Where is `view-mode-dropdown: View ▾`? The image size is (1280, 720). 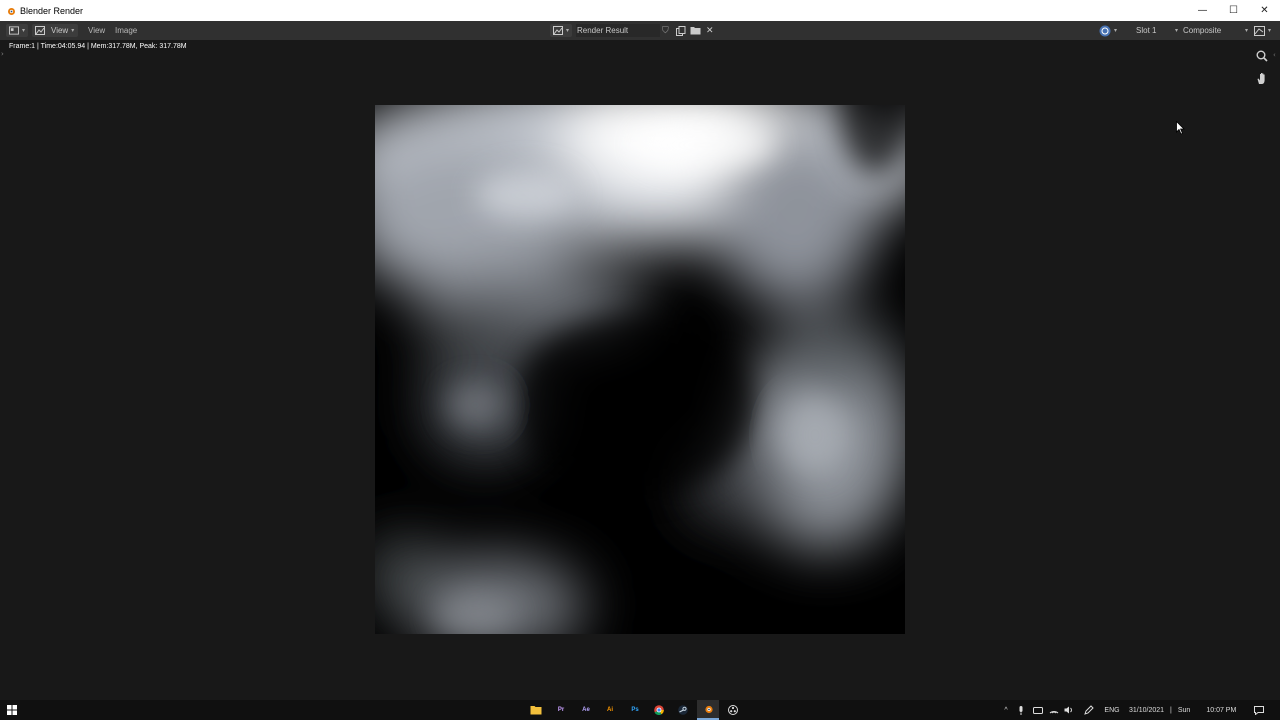
view-mode-dropdown: View ▾ is located at coordinates (55, 30).